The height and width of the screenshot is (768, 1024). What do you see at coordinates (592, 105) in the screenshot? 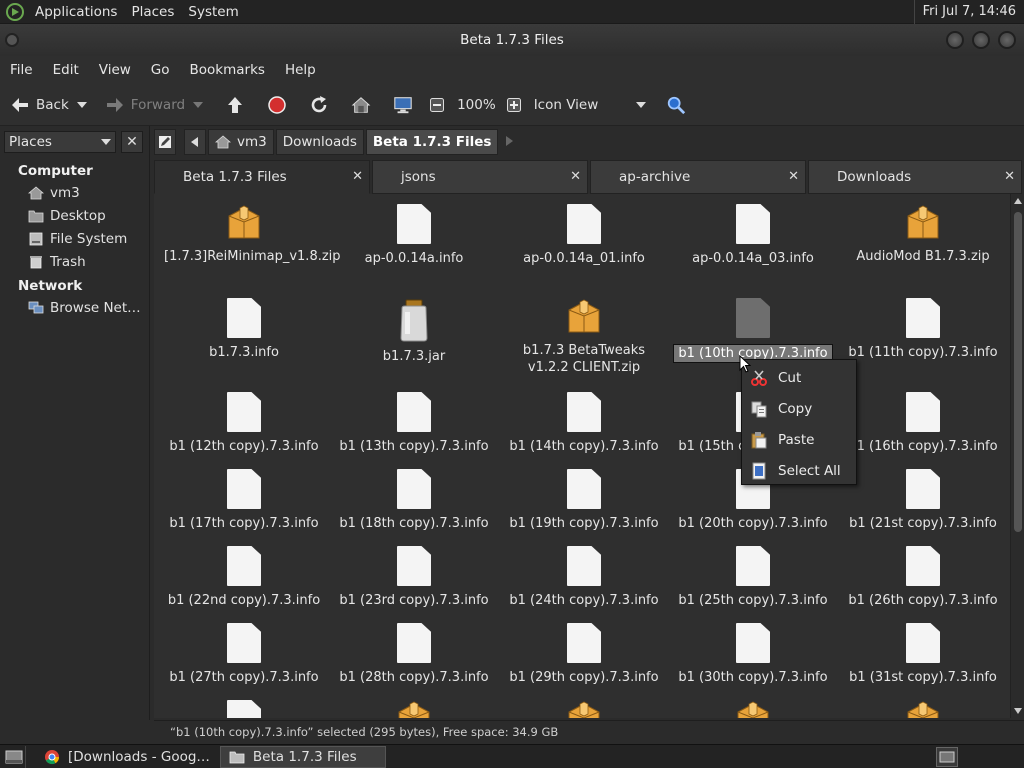
I see `view-mode-select: Icon View` at bounding box center [592, 105].